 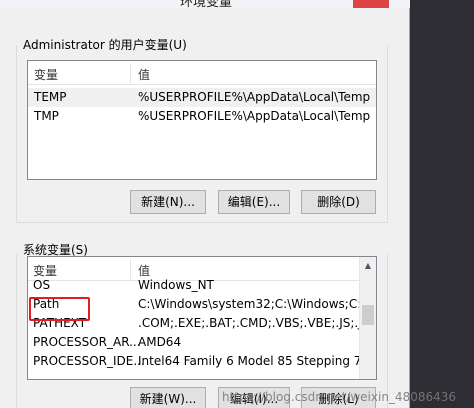 What do you see at coordinates (371, 4) in the screenshot?
I see `close-button` at bounding box center [371, 4].